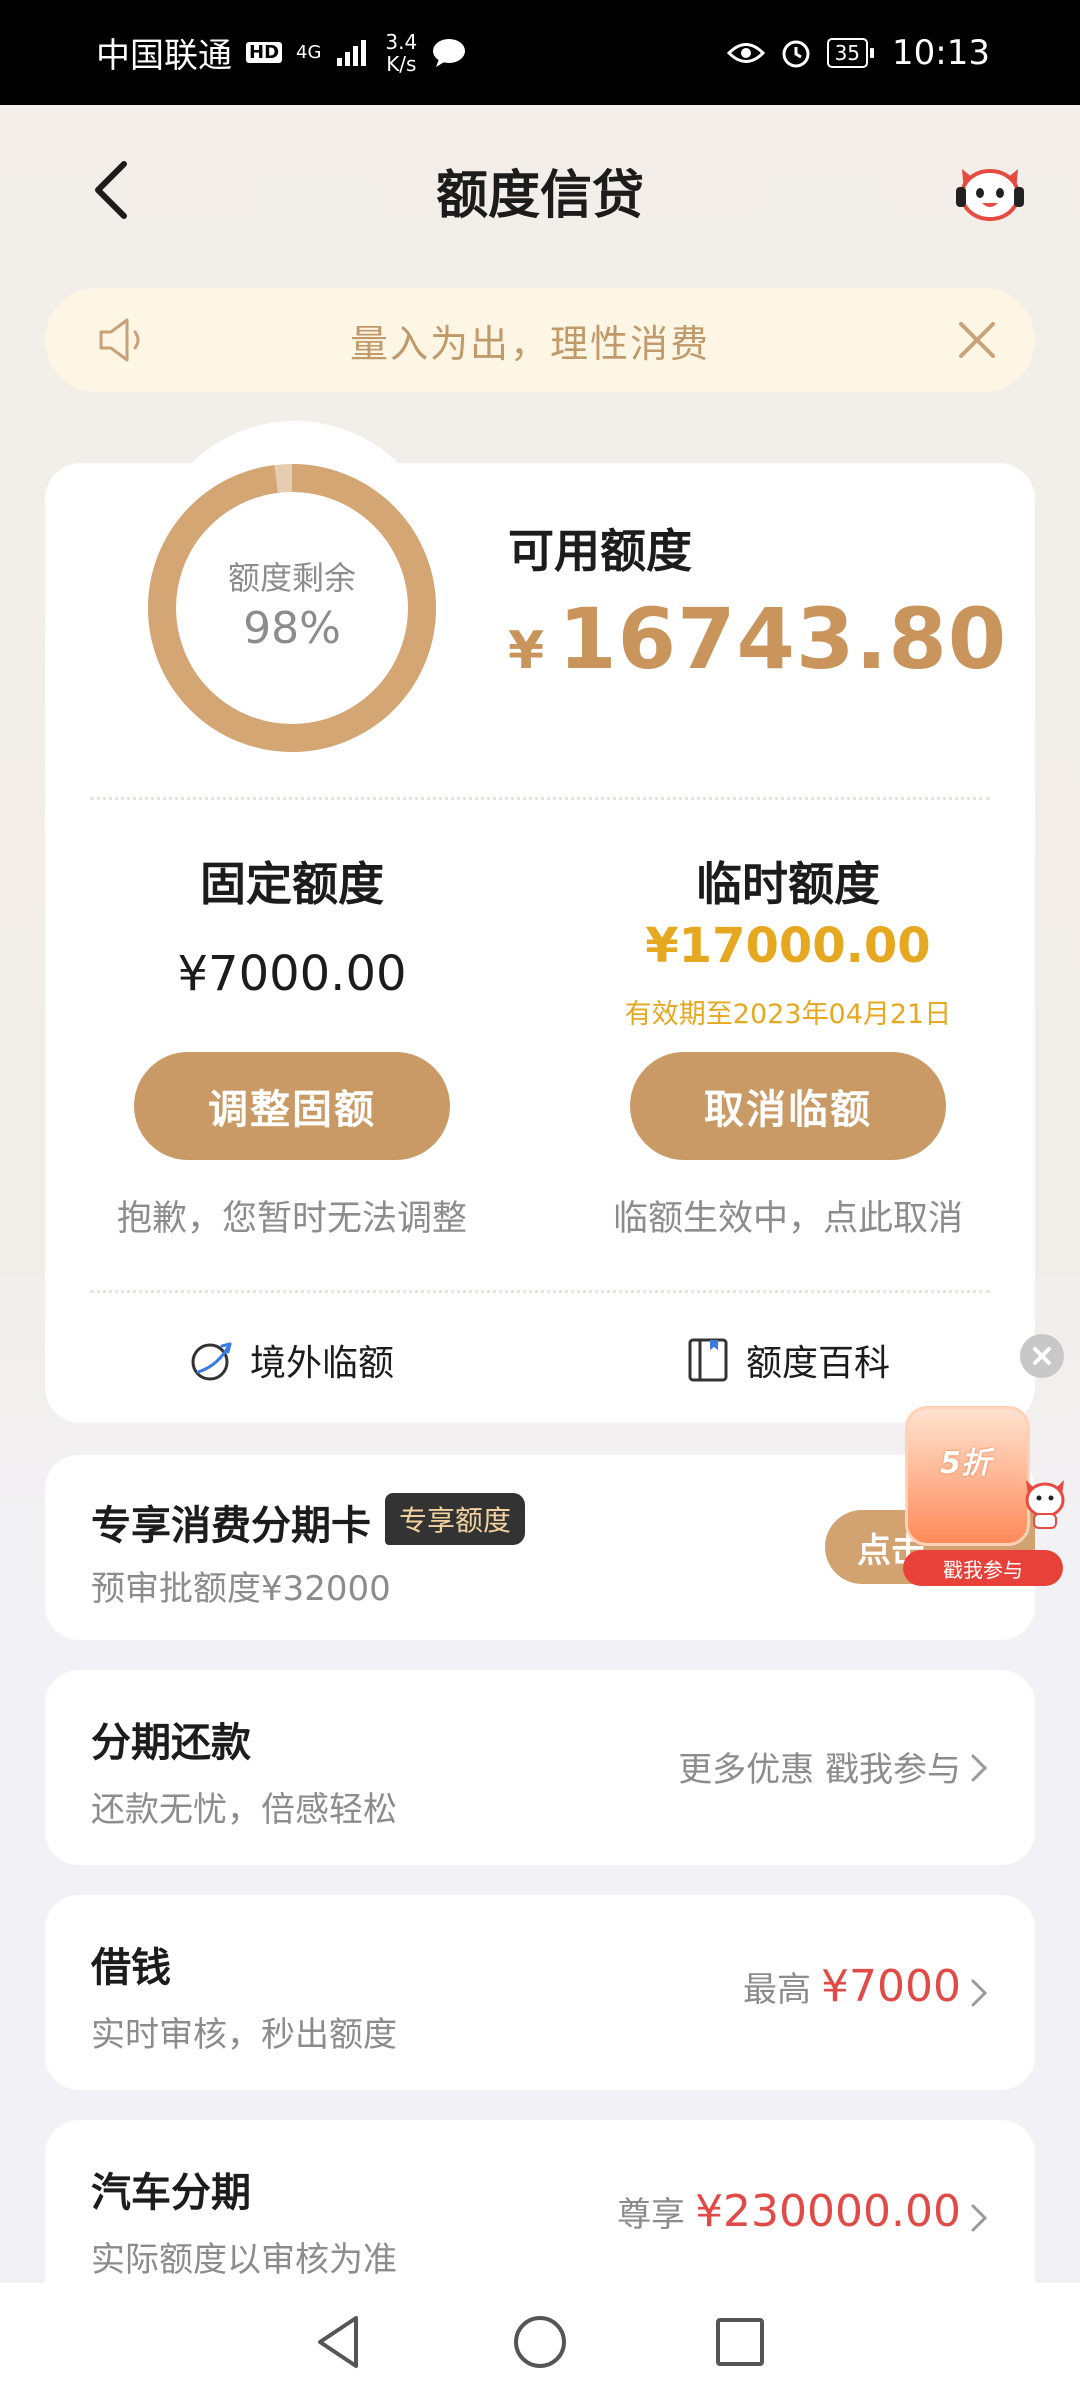  What do you see at coordinates (788, 946) in the screenshot?
I see `temporary-quota-amount: ¥17000.00` at bounding box center [788, 946].